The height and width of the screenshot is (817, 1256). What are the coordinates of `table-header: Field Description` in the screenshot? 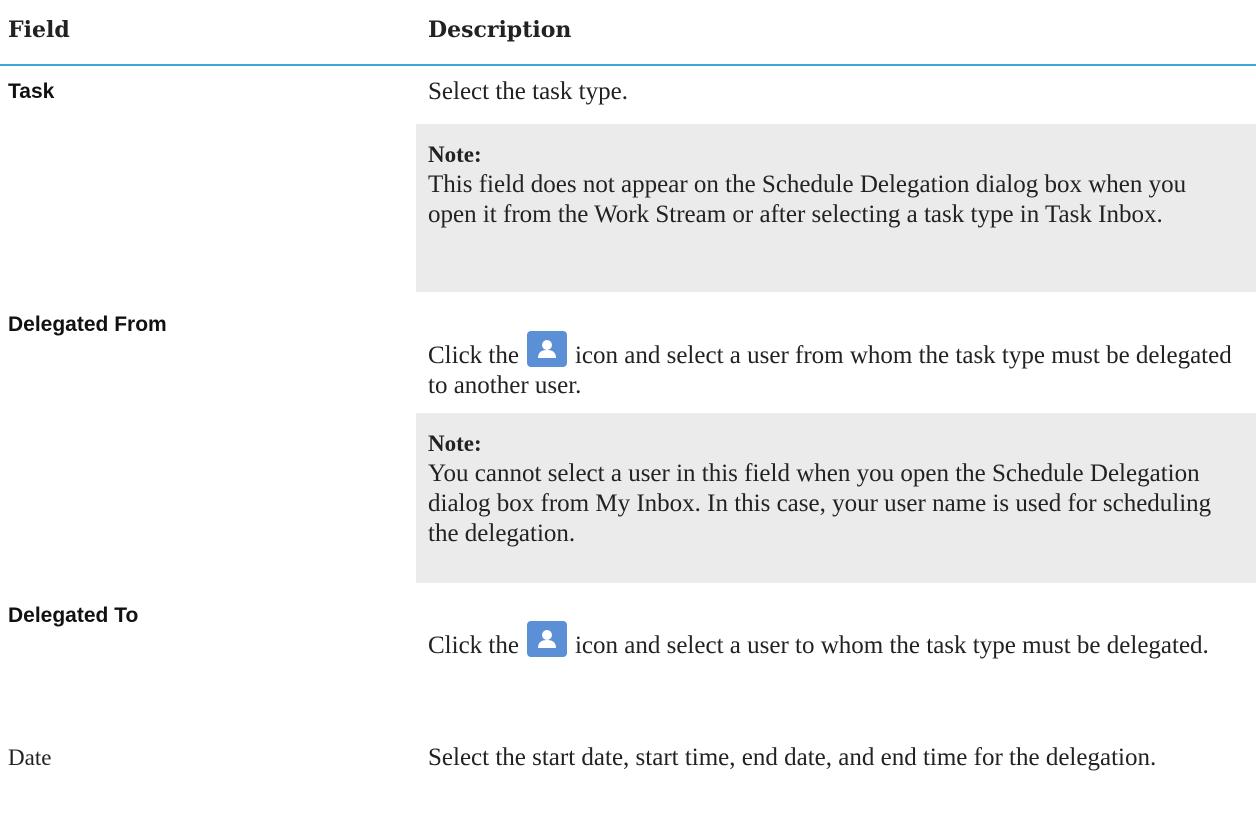 It's located at (628, 33).